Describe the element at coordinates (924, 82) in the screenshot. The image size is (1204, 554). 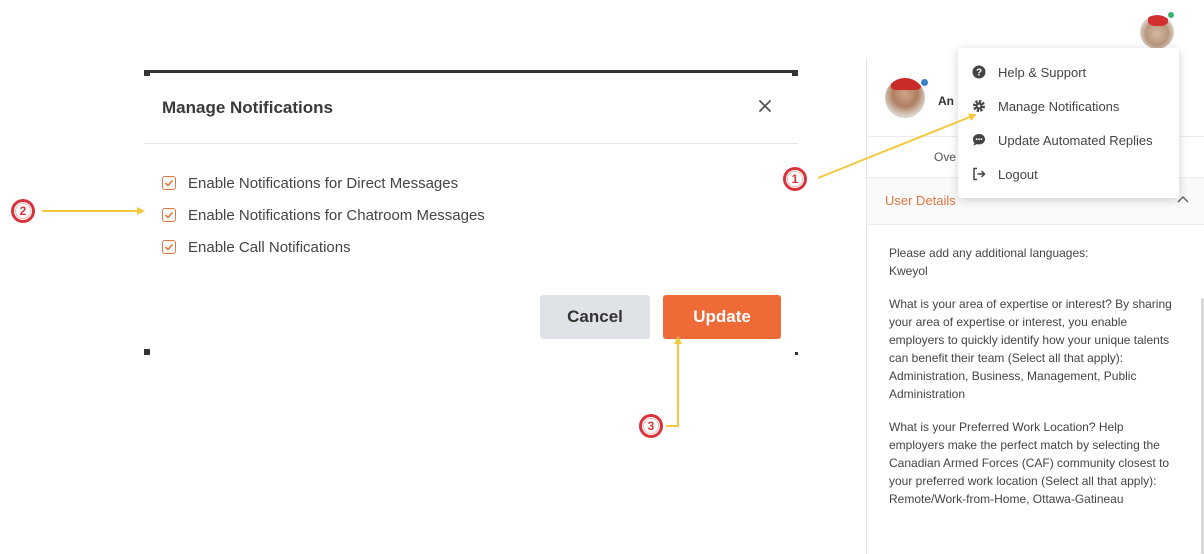
I see `status-dot` at that location.